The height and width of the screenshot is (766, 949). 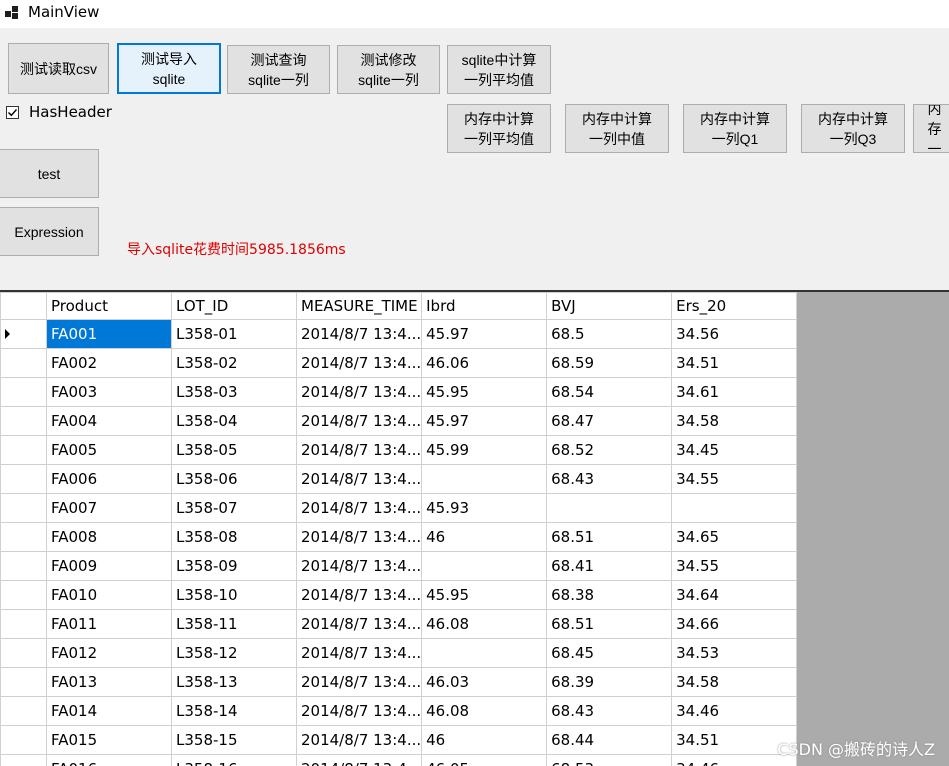 I want to click on grid-cell: FA002, so click(x=109, y=363).